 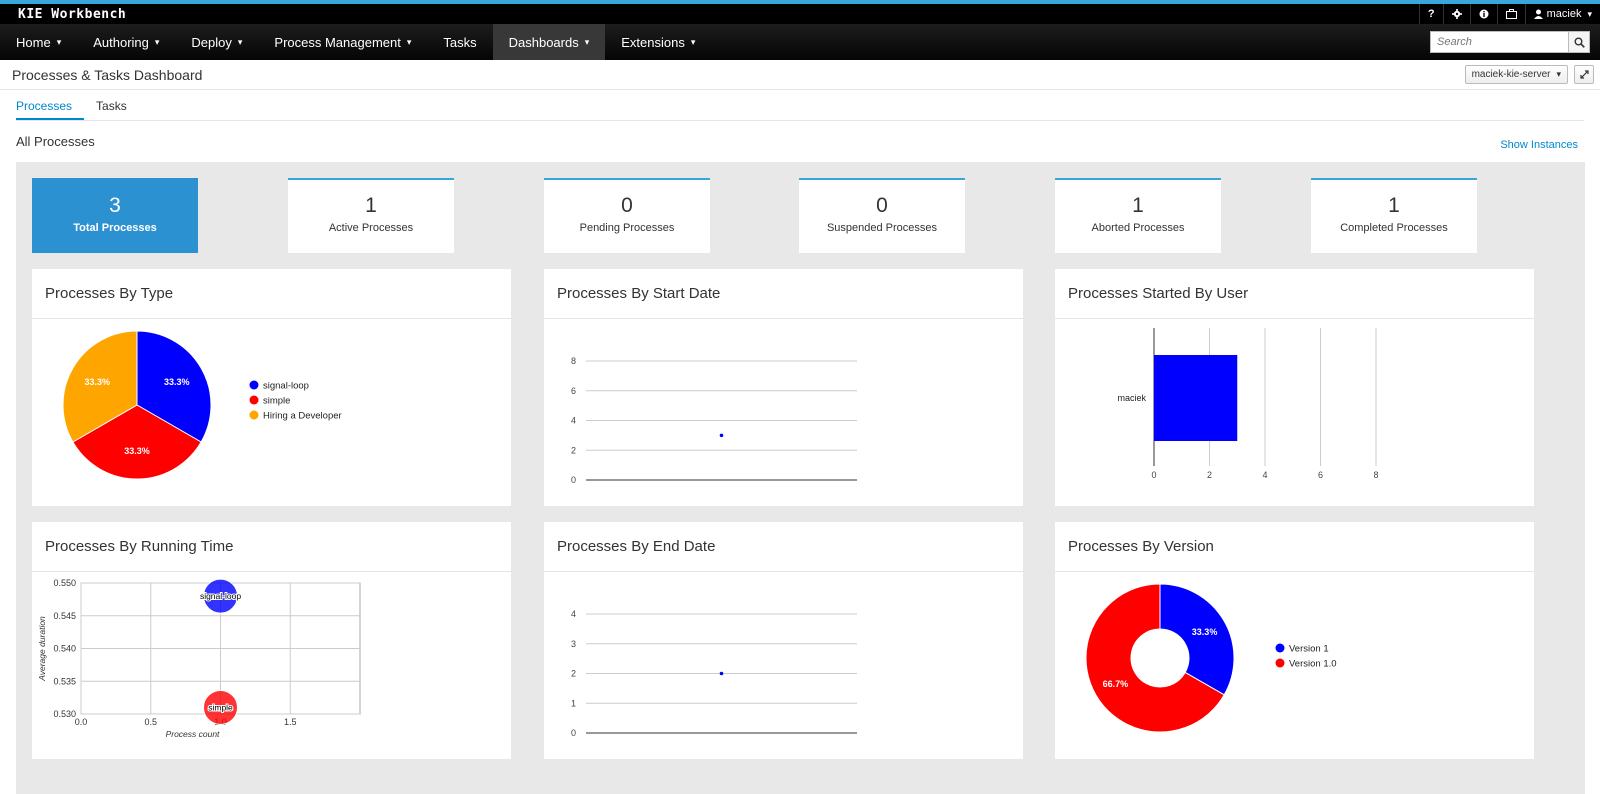 I want to click on expand-button, so click(x=1584, y=74).